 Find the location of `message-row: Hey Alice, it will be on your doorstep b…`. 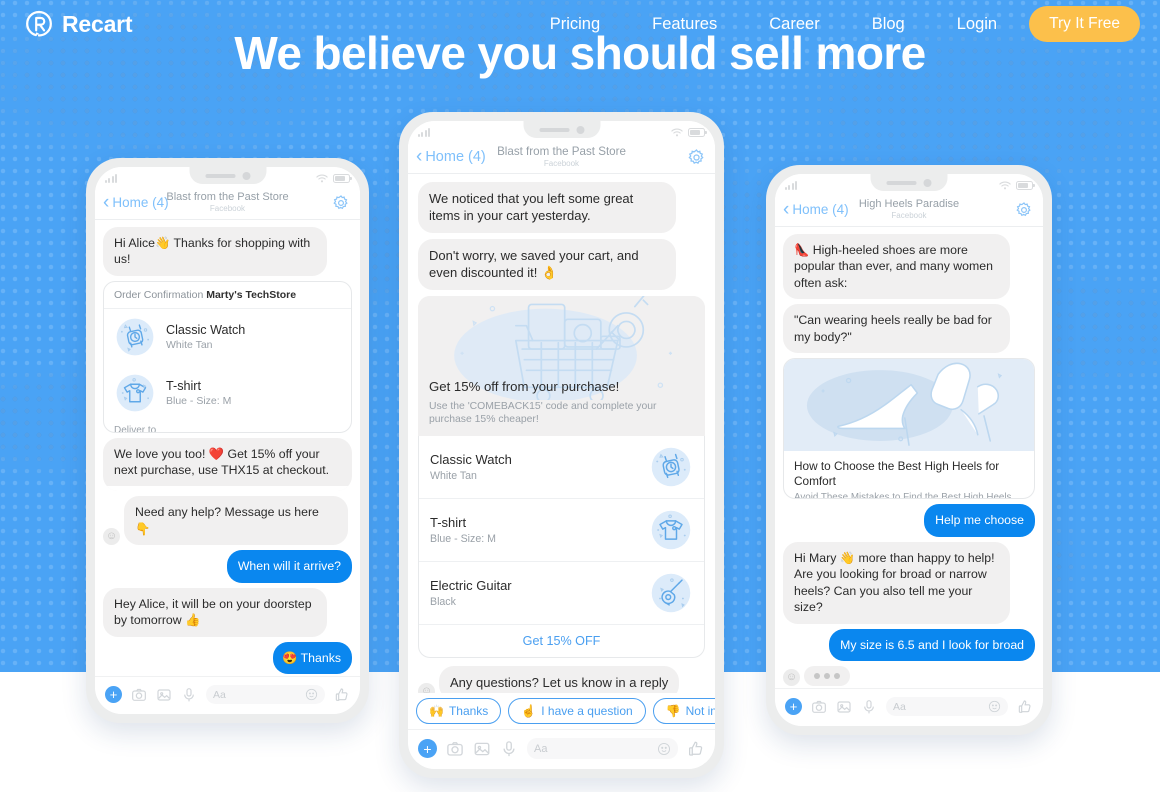

message-row: Hey Alice, it will be on your doorstep b… is located at coordinates (227, 612).